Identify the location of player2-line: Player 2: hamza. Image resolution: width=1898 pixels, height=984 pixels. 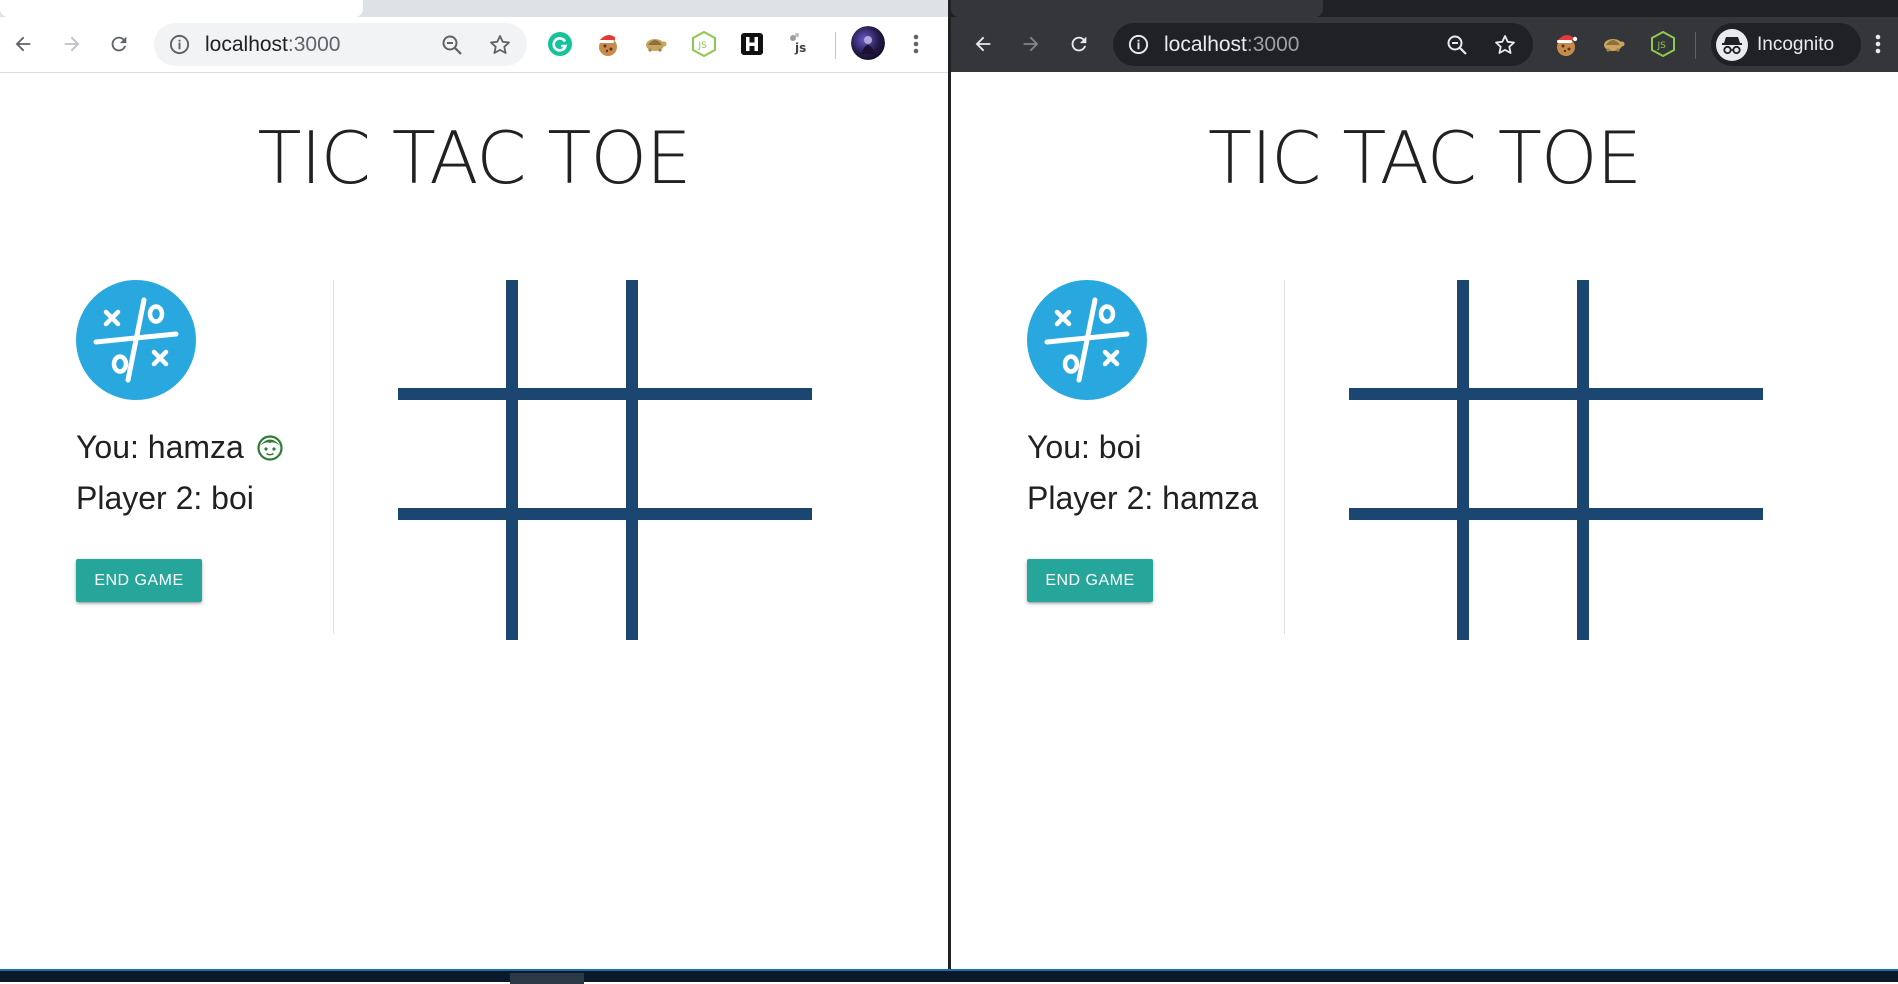
(1142, 498).